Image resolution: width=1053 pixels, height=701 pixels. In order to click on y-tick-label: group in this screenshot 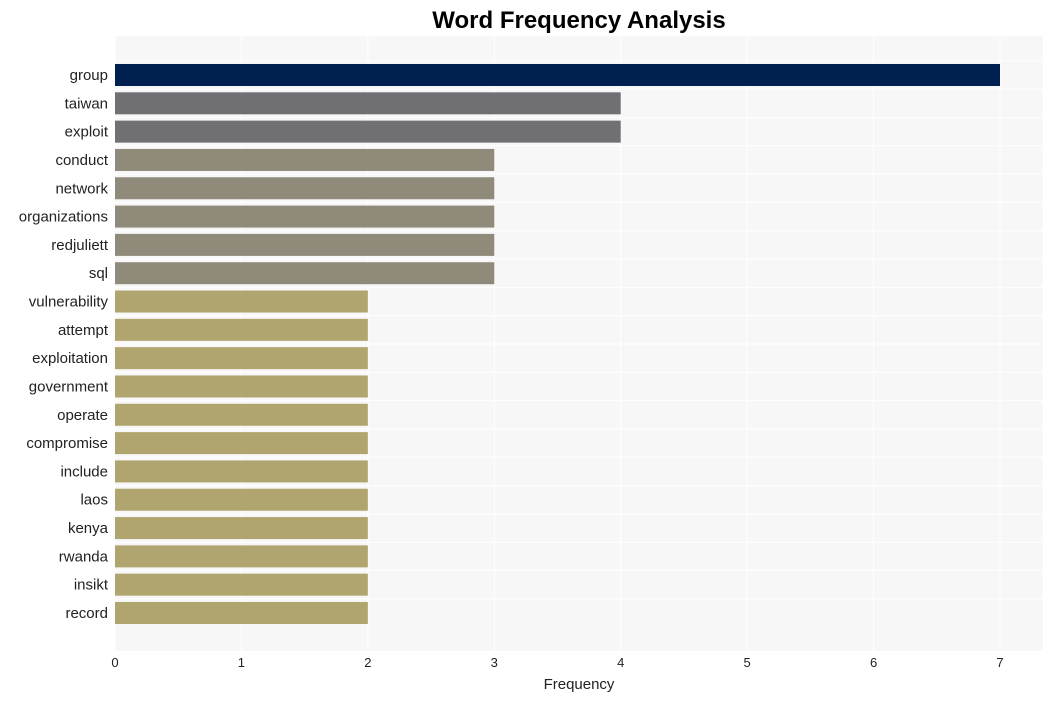, I will do `click(89, 75)`.